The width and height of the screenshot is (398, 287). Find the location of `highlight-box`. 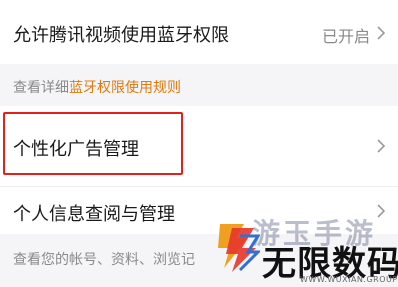

highlight-box is located at coordinates (93, 143).